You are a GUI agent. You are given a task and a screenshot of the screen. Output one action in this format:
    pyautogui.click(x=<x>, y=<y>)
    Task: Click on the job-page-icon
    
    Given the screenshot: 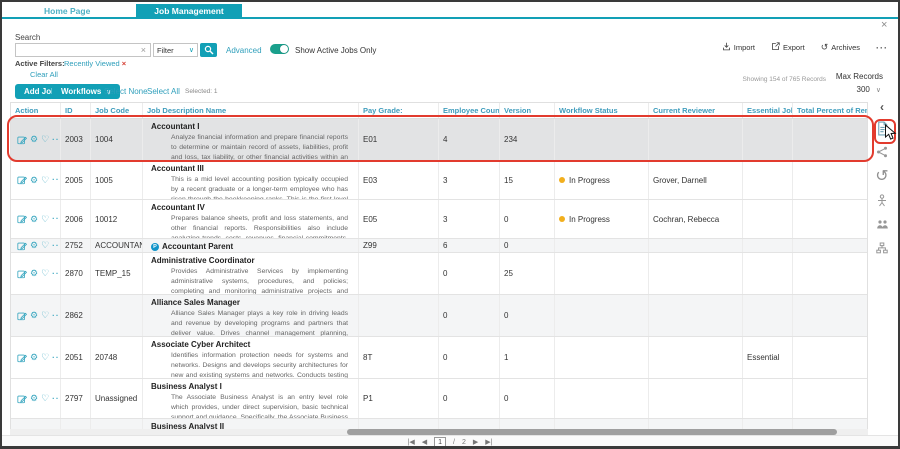 What is the action you would take?
    pyautogui.click(x=882, y=128)
    